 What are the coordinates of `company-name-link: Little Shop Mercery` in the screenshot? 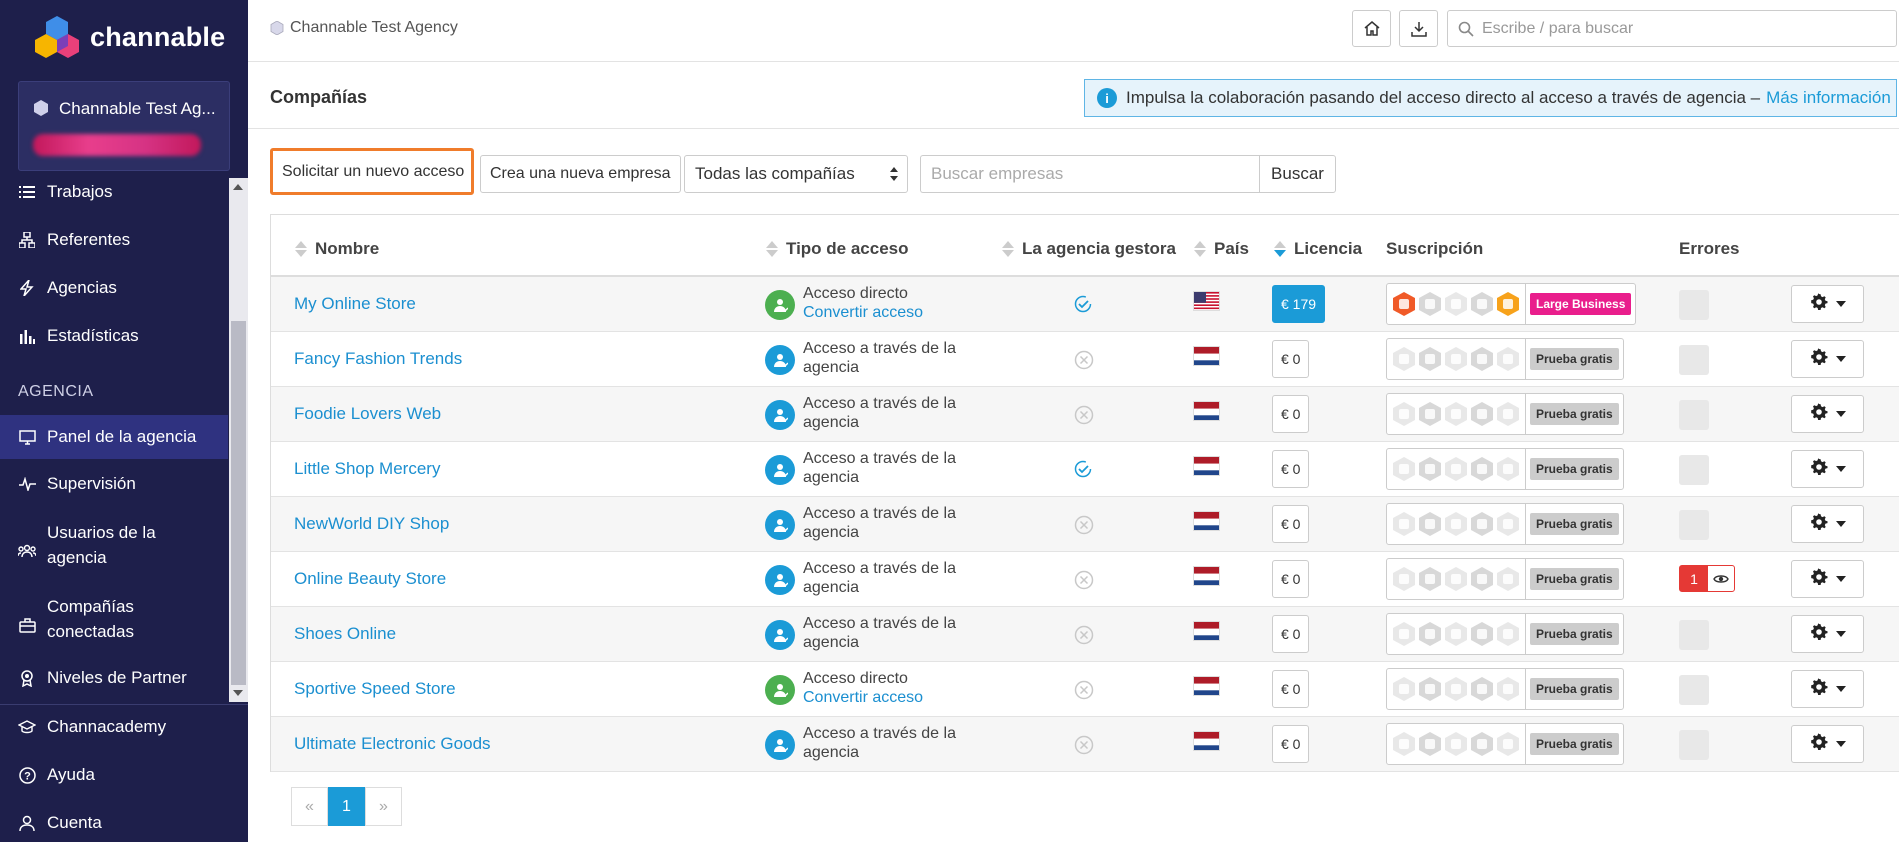 It's located at (367, 469).